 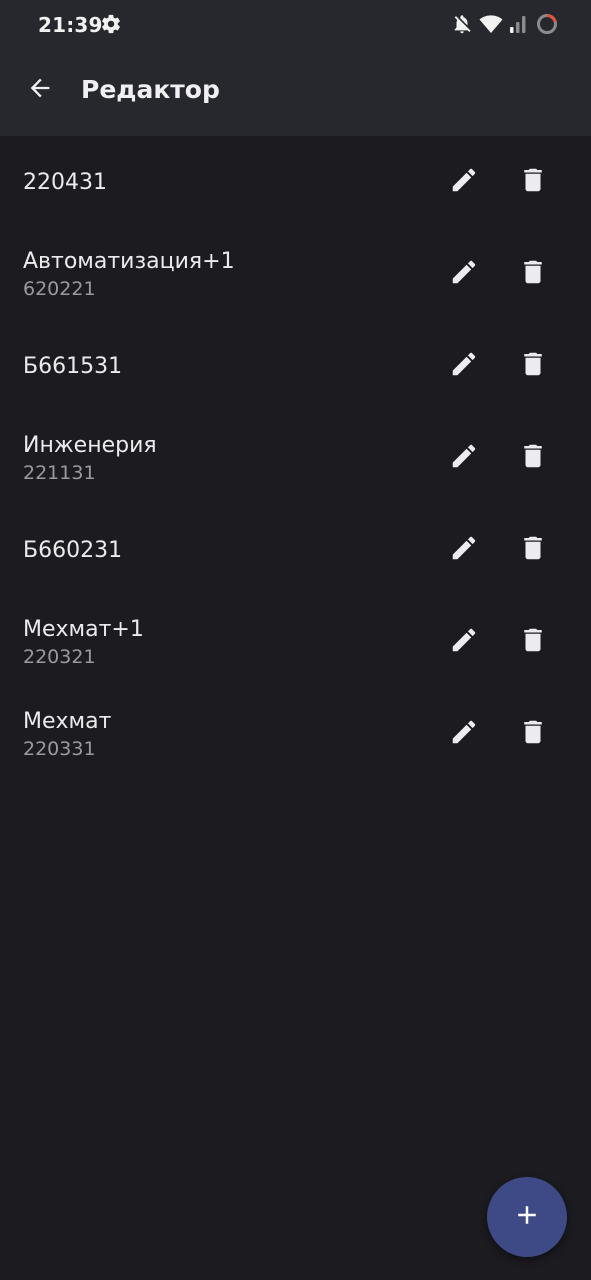 What do you see at coordinates (295, 92) in the screenshot?
I see `app-bar: Редактор` at bounding box center [295, 92].